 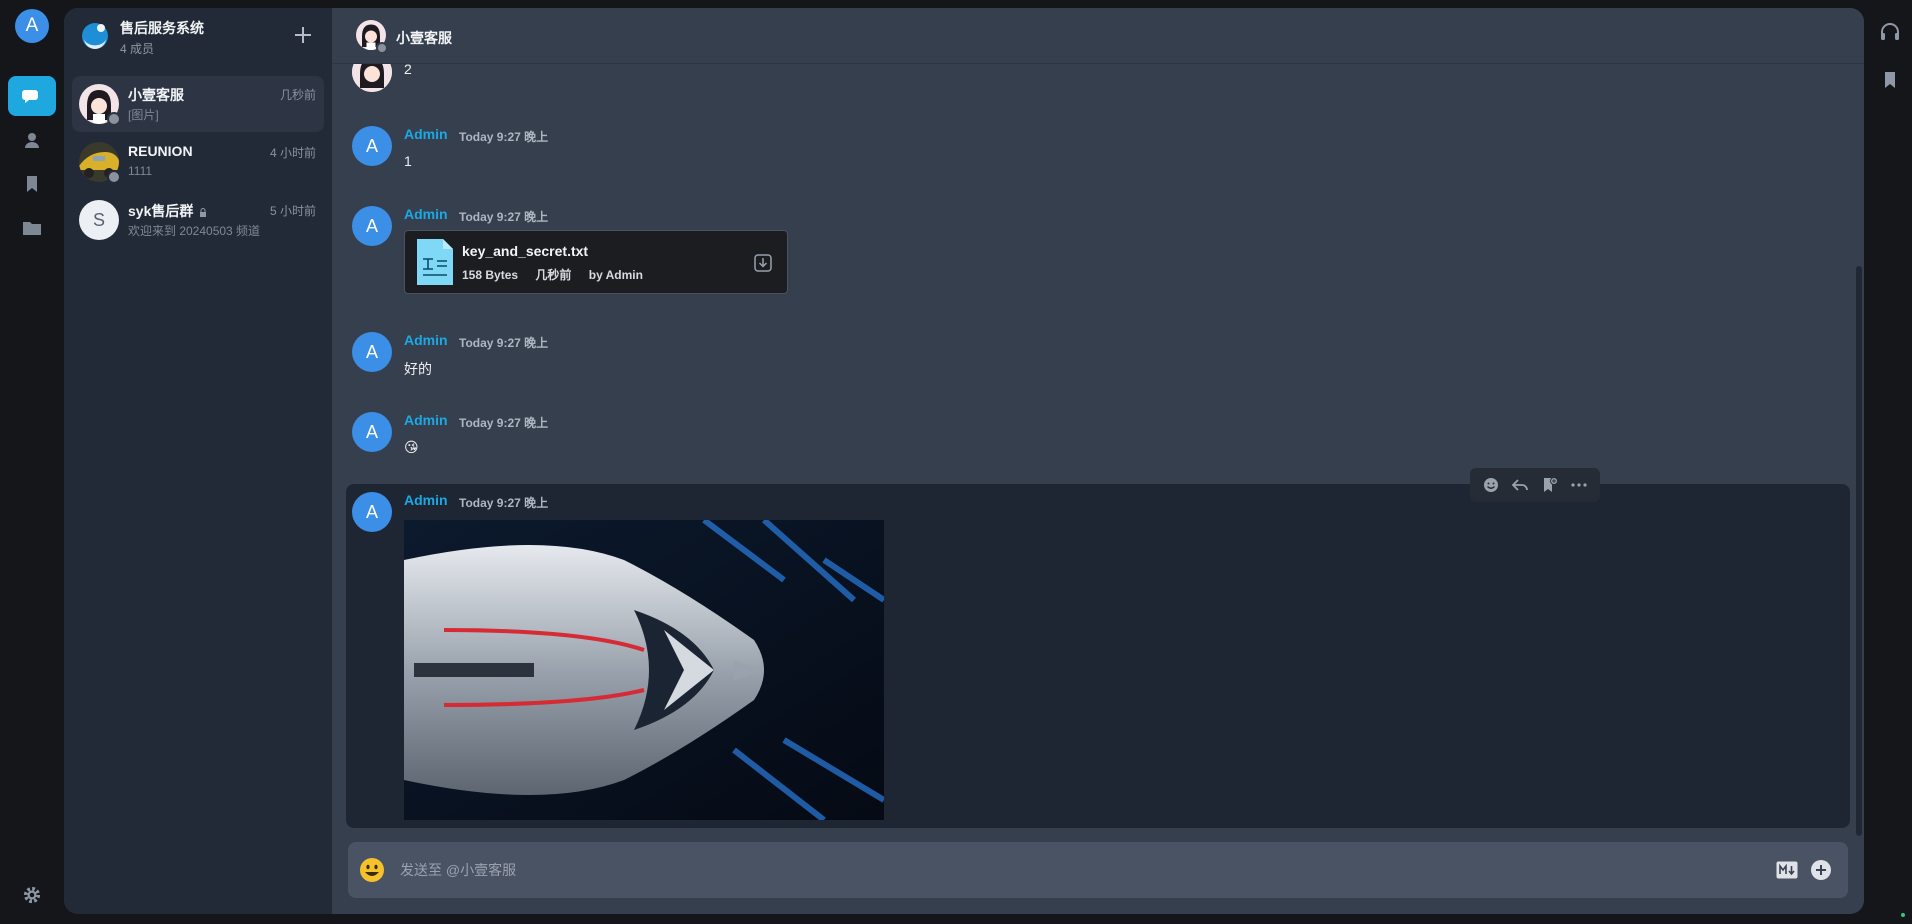 I want to click on add-conversation-button, so click(x=303, y=35).